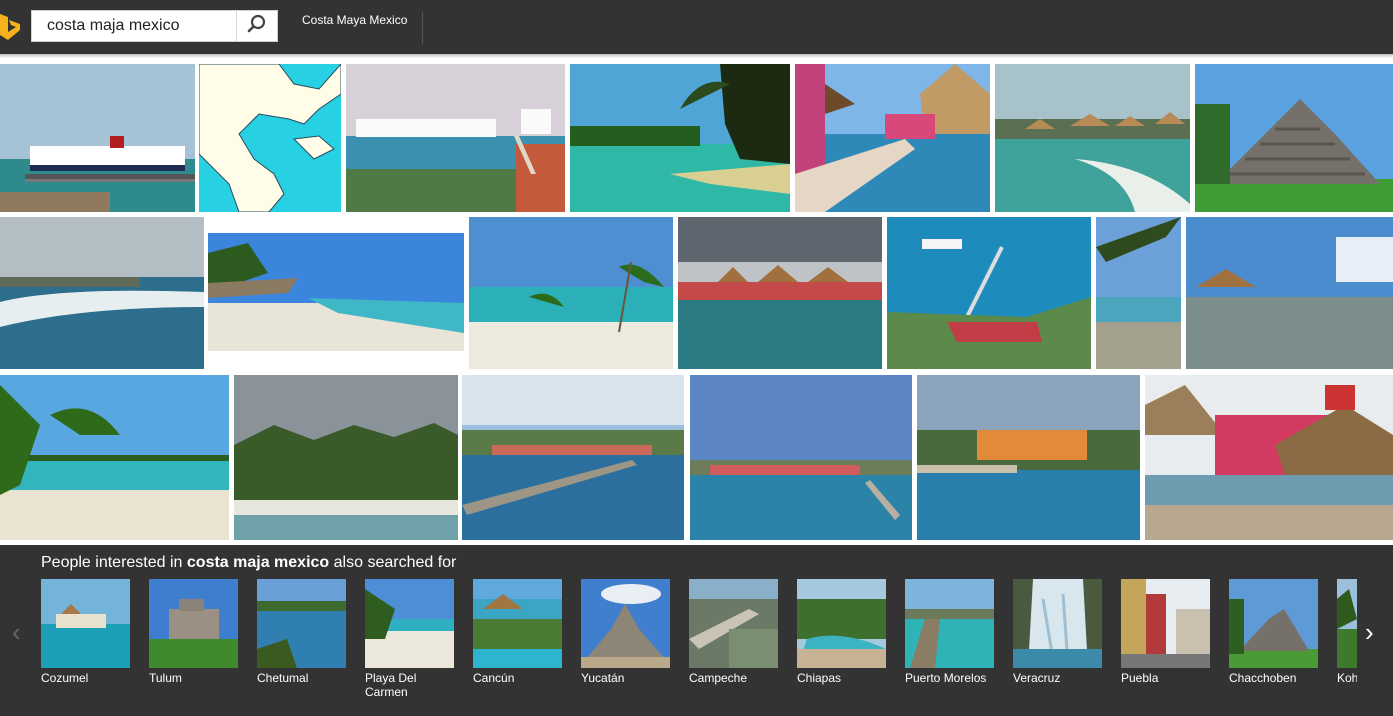 The width and height of the screenshot is (1393, 716). Describe the element at coordinates (1037, 678) in the screenshot. I see `related-label: Veracruz` at that location.